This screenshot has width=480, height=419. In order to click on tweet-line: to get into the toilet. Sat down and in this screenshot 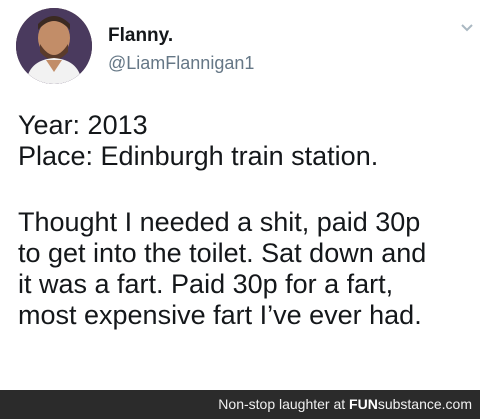, I will do `click(222, 253)`.